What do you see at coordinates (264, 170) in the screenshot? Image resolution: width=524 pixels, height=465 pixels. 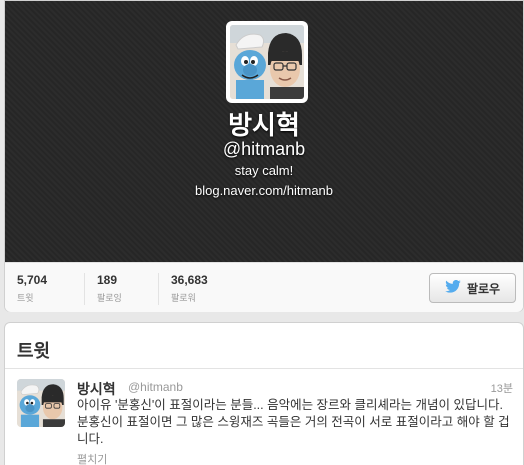 I see `profile-bio: stay calm!` at bounding box center [264, 170].